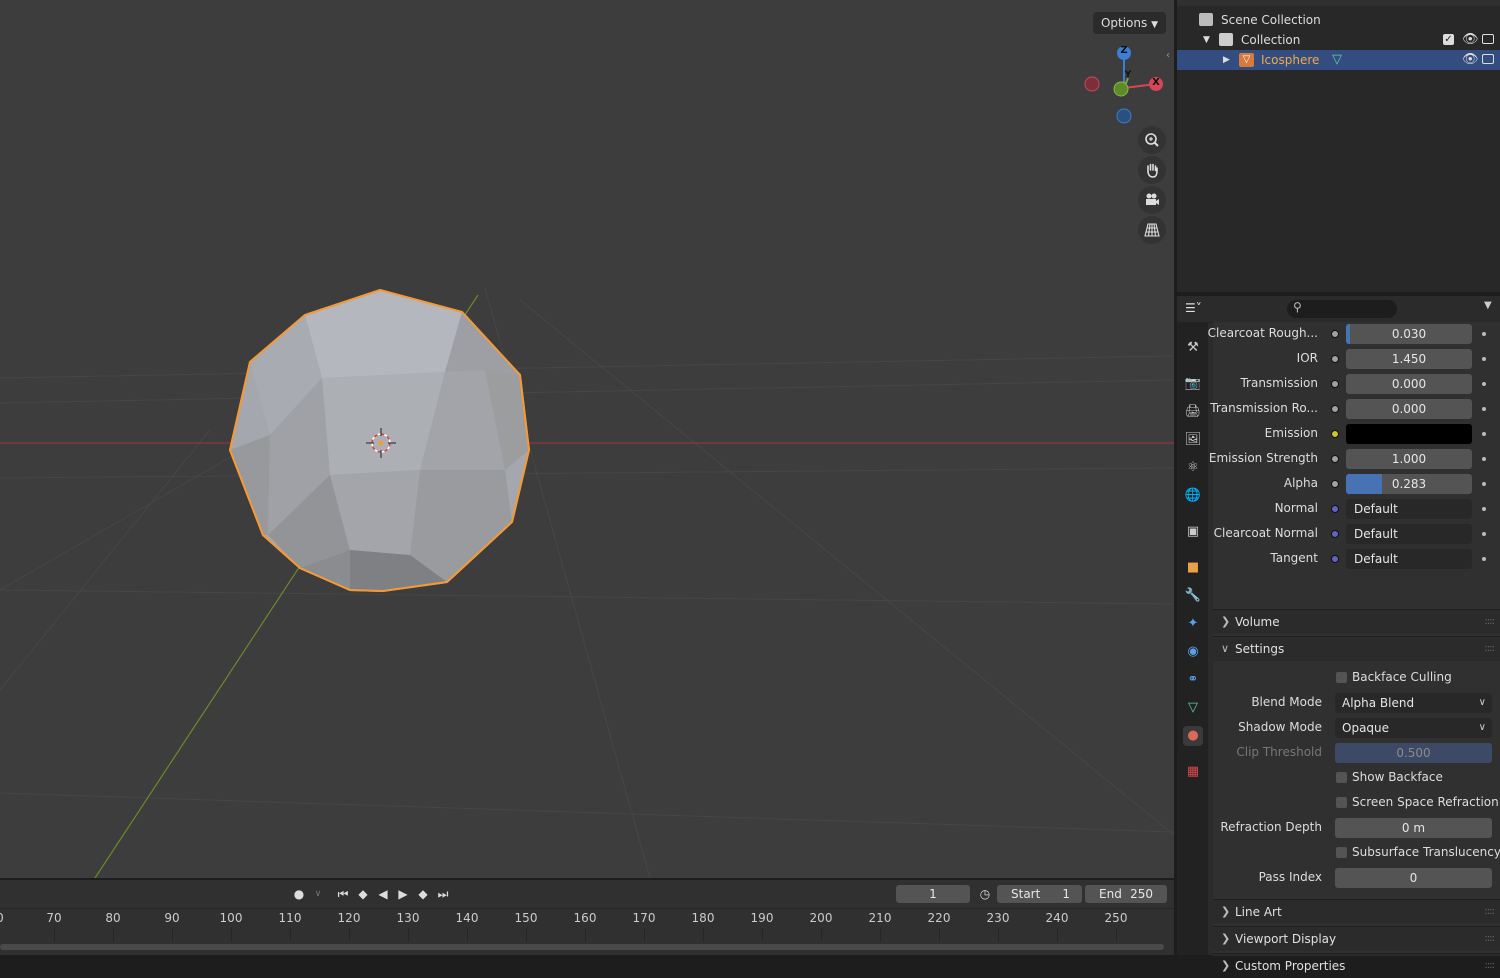  I want to click on constraints-icon: ⚭, so click(1193, 680).